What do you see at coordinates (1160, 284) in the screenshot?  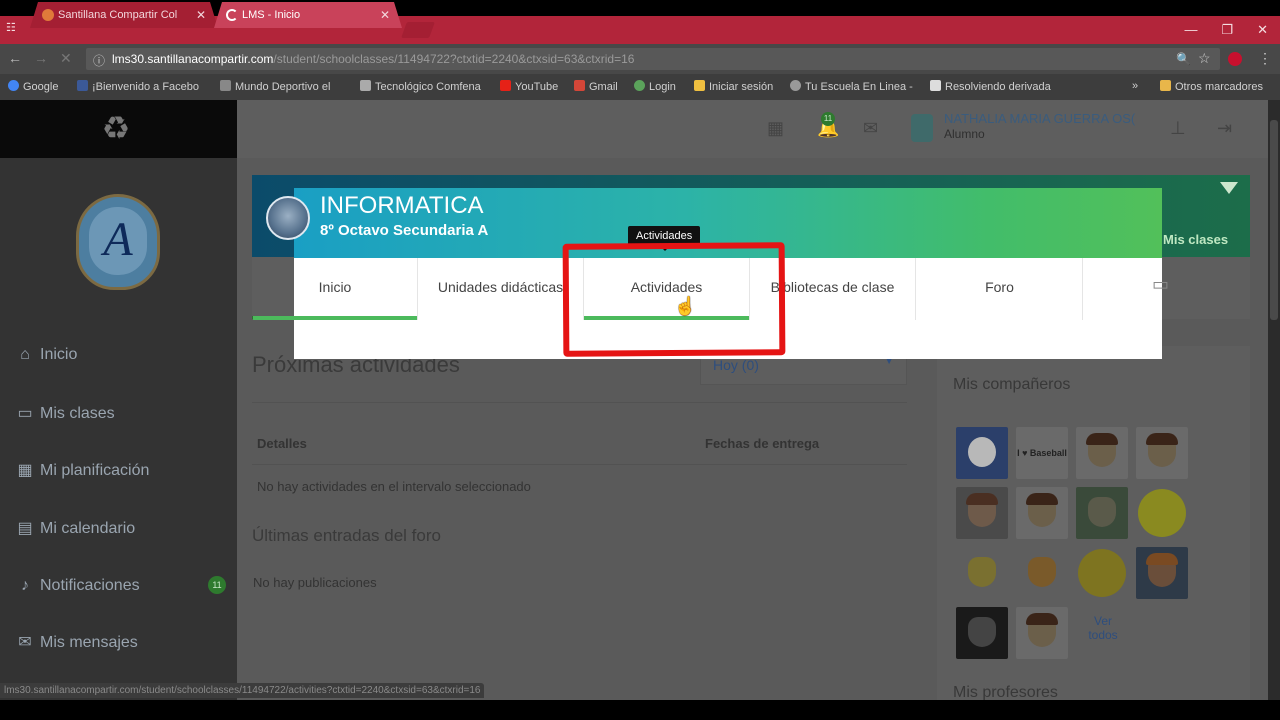 I see `presentation-icon: ▭` at bounding box center [1160, 284].